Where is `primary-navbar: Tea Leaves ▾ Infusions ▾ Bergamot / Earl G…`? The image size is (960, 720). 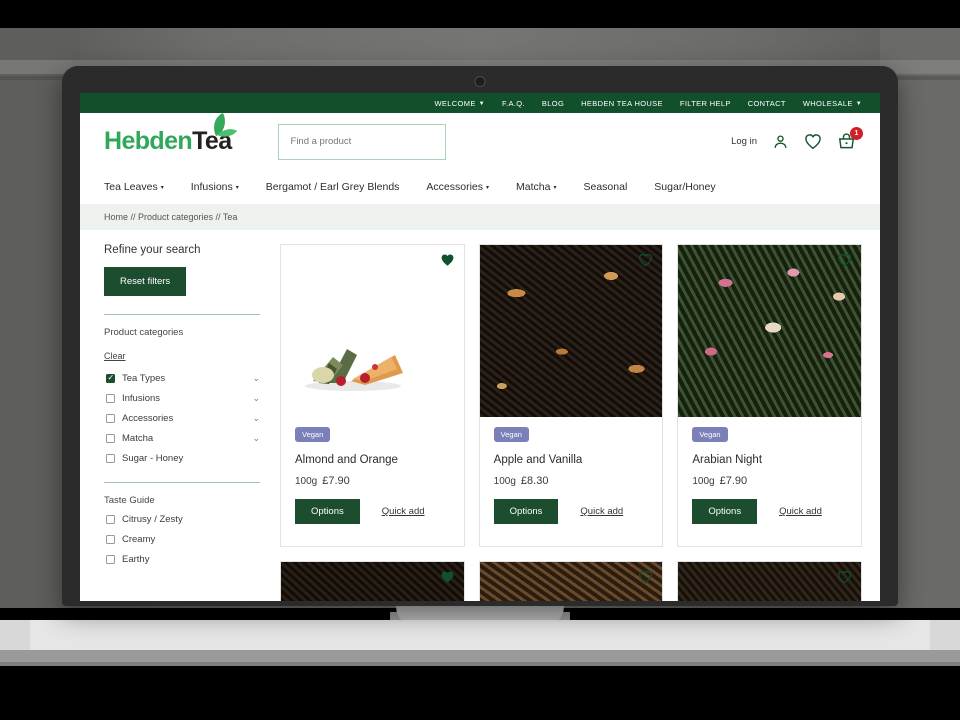 primary-navbar: Tea Leaves ▾ Infusions ▾ Bergamot / Earl G… is located at coordinates (480, 187).